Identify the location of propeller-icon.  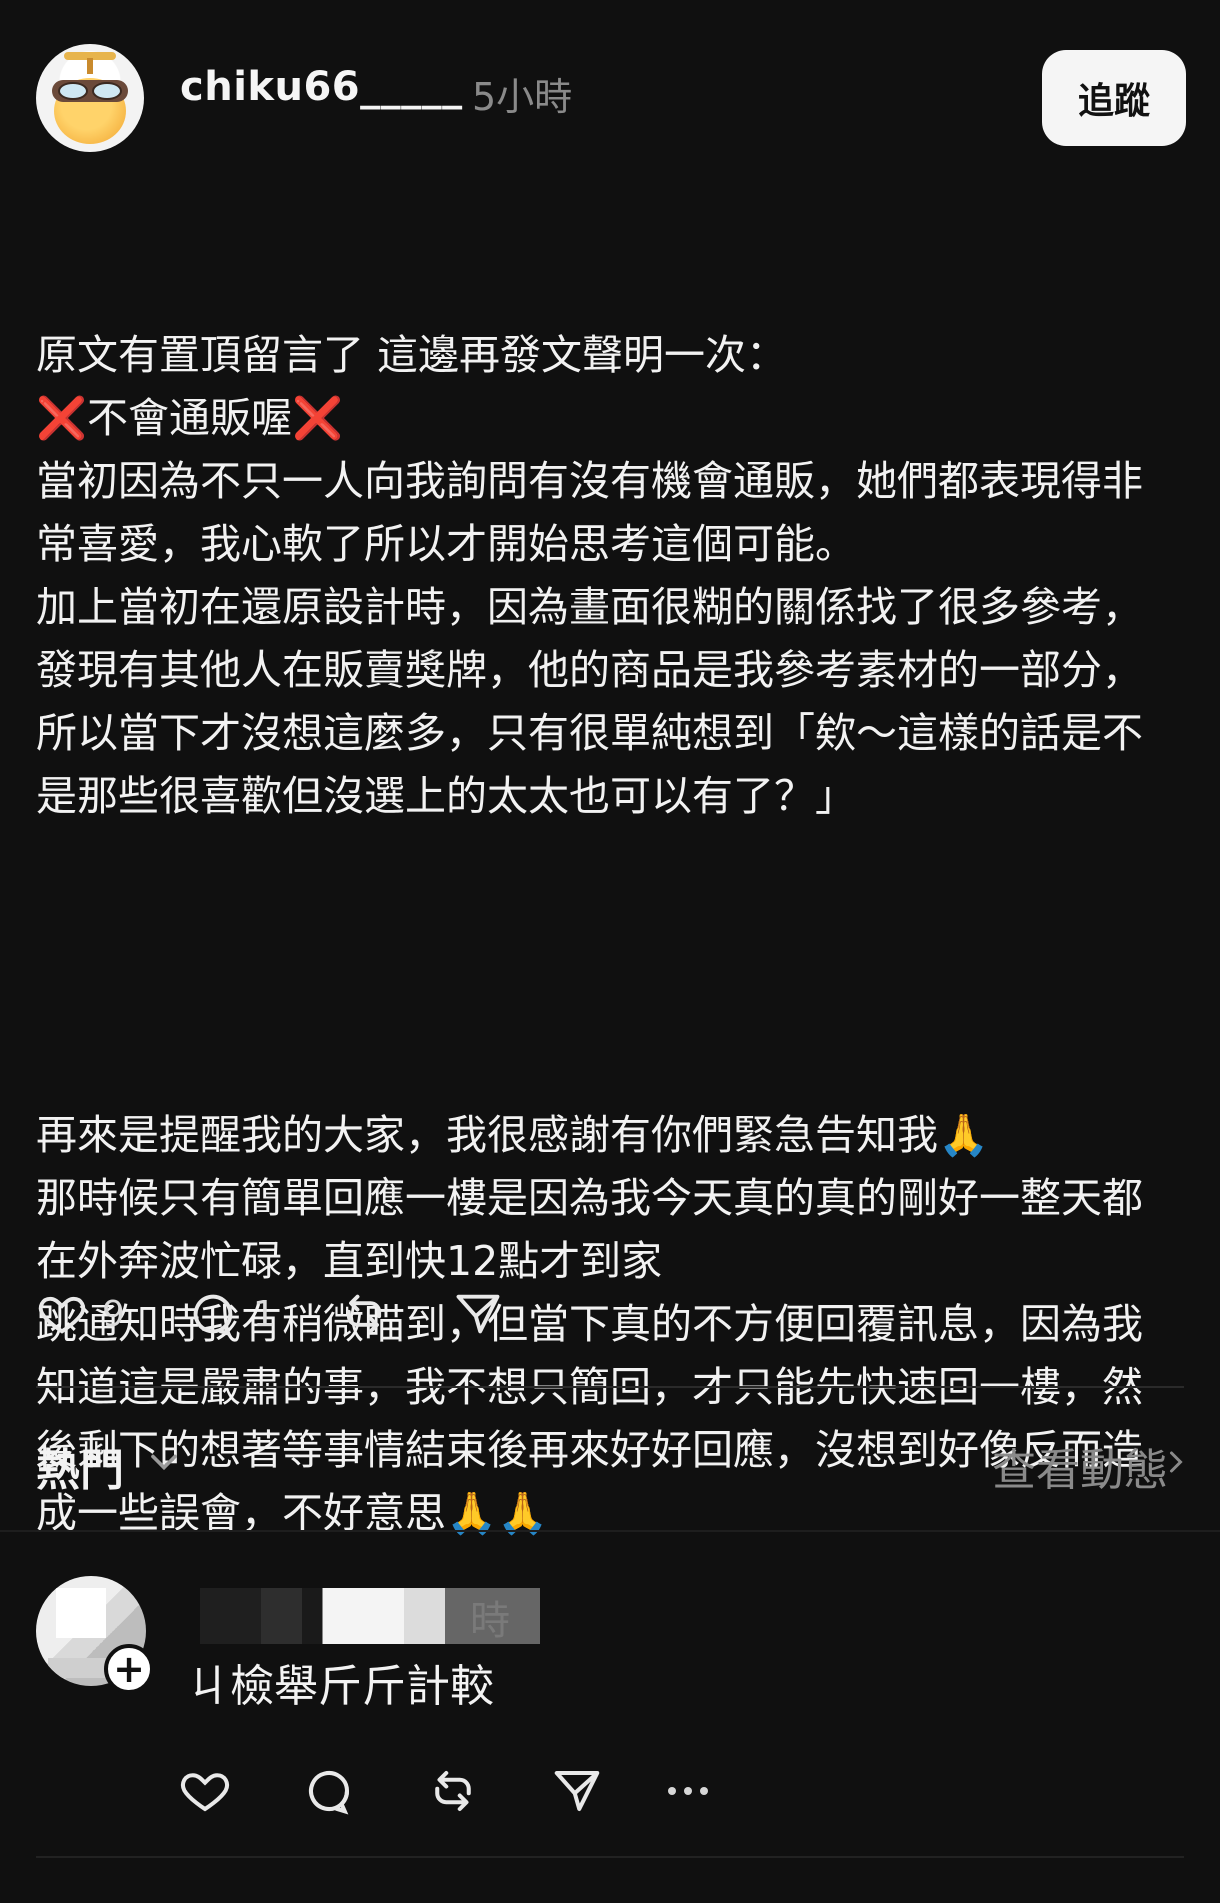
(90, 63).